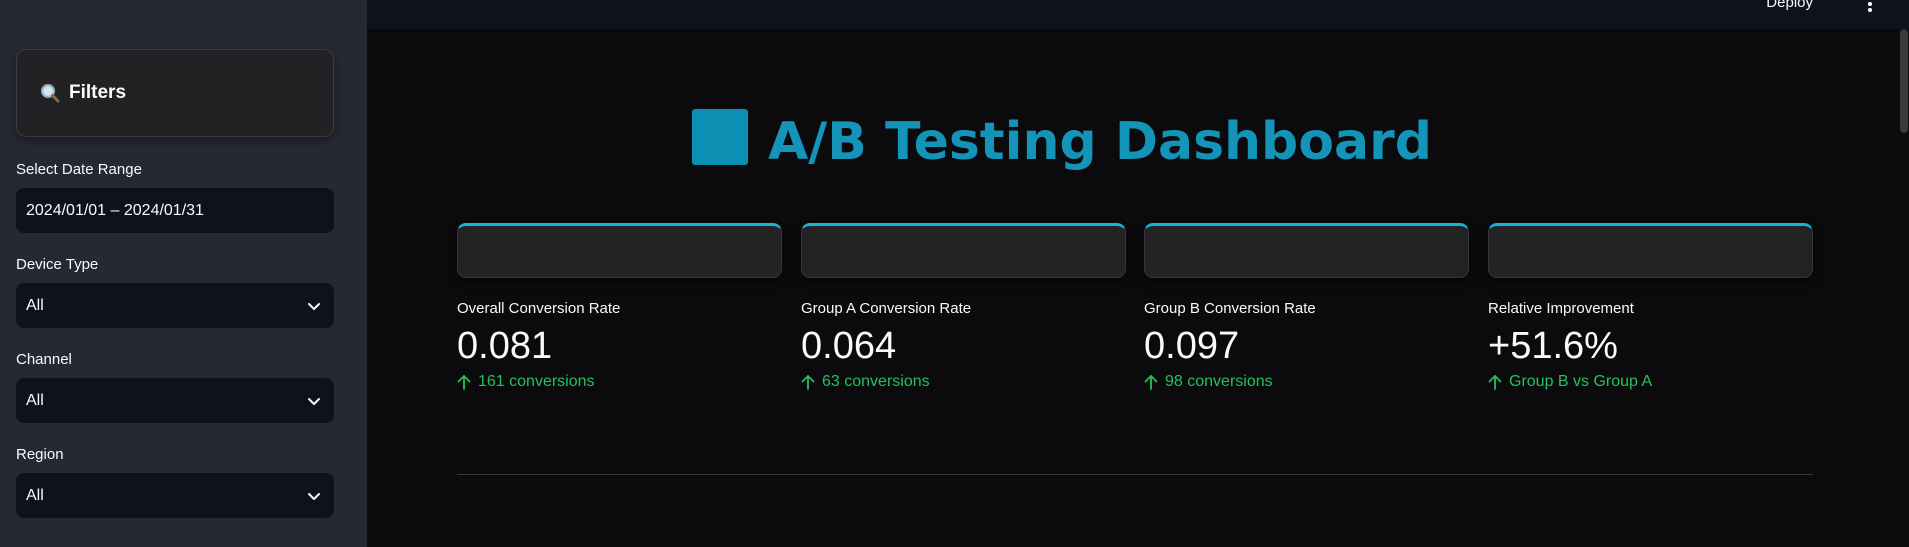  What do you see at coordinates (40, 454) in the screenshot?
I see `region-label: Region` at bounding box center [40, 454].